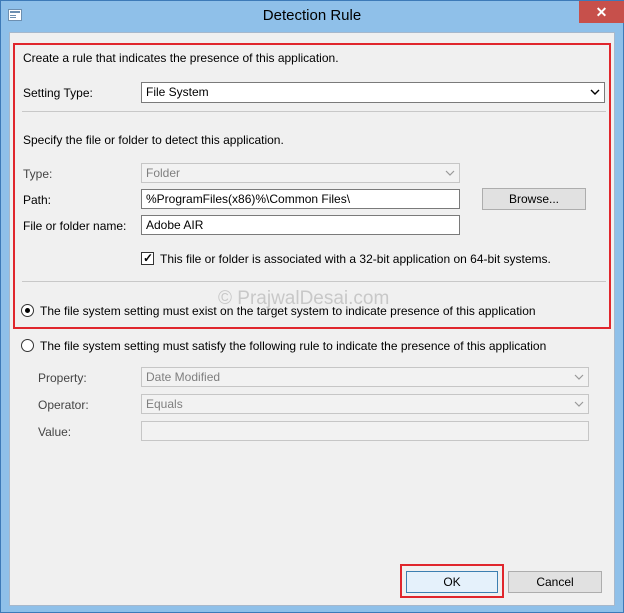 The height and width of the screenshot is (613, 624). Describe the element at coordinates (27, 345) in the screenshot. I see `rule-radio` at that location.